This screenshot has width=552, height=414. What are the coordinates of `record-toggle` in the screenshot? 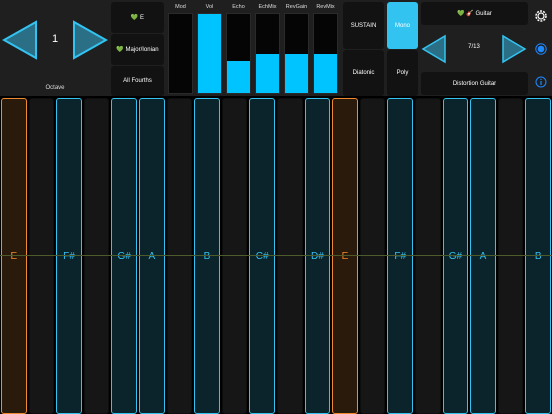 It's located at (541, 48).